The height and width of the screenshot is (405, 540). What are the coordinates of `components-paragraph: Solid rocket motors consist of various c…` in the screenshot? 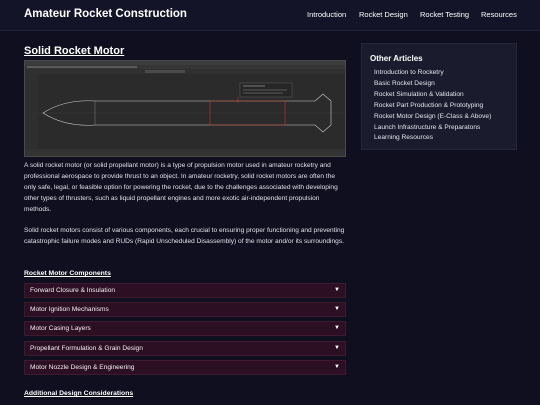 It's located at (184, 236).